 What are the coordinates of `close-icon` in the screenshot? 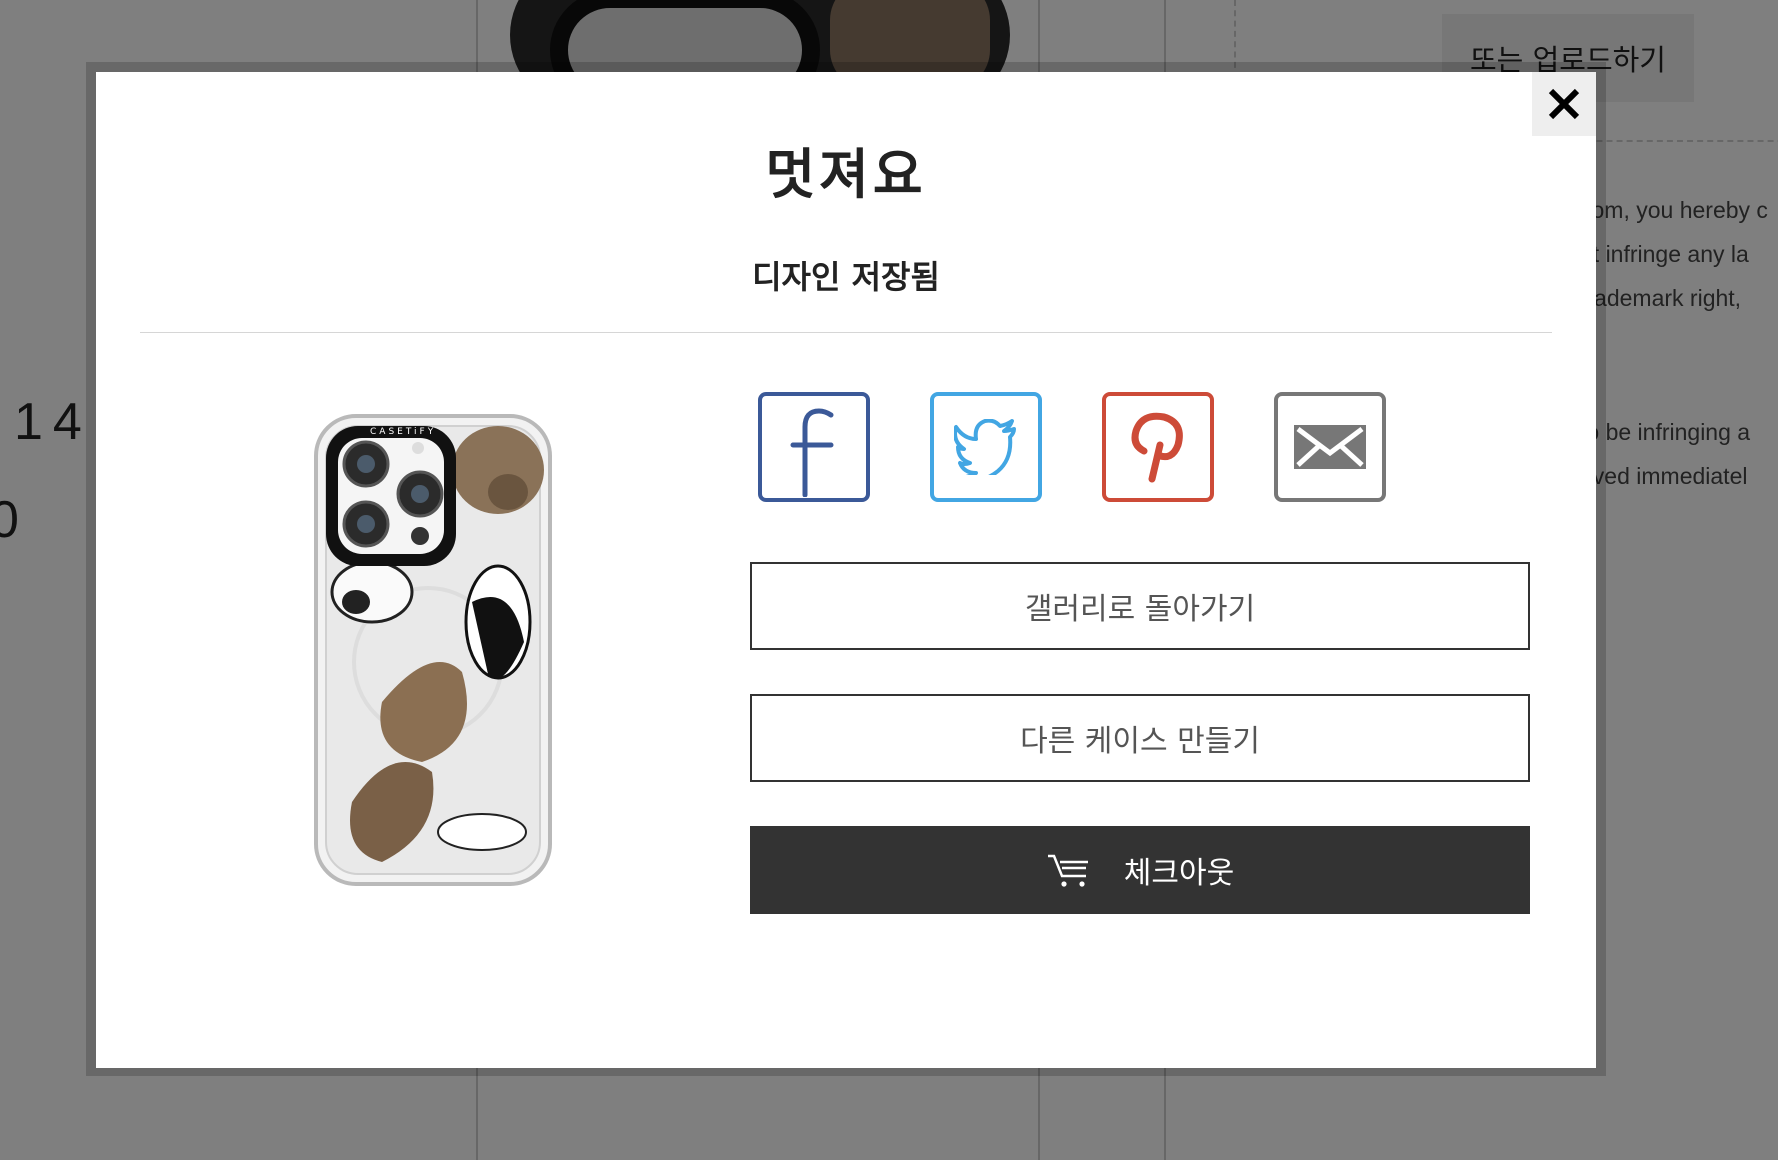 It's located at (1564, 104).